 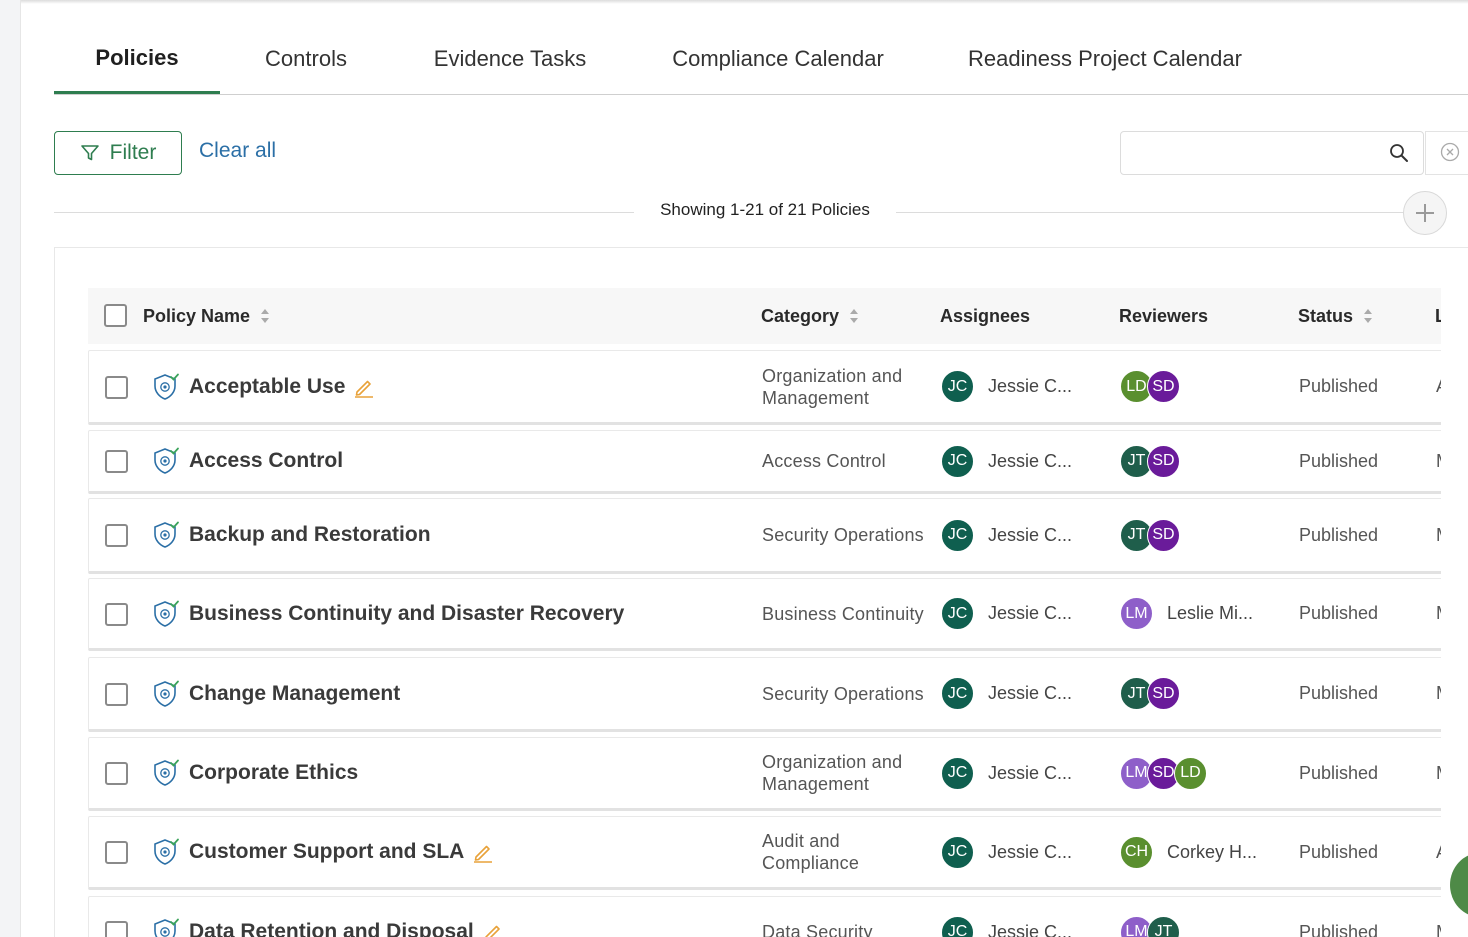 I want to click on filter-button: Filter, so click(x=118, y=153).